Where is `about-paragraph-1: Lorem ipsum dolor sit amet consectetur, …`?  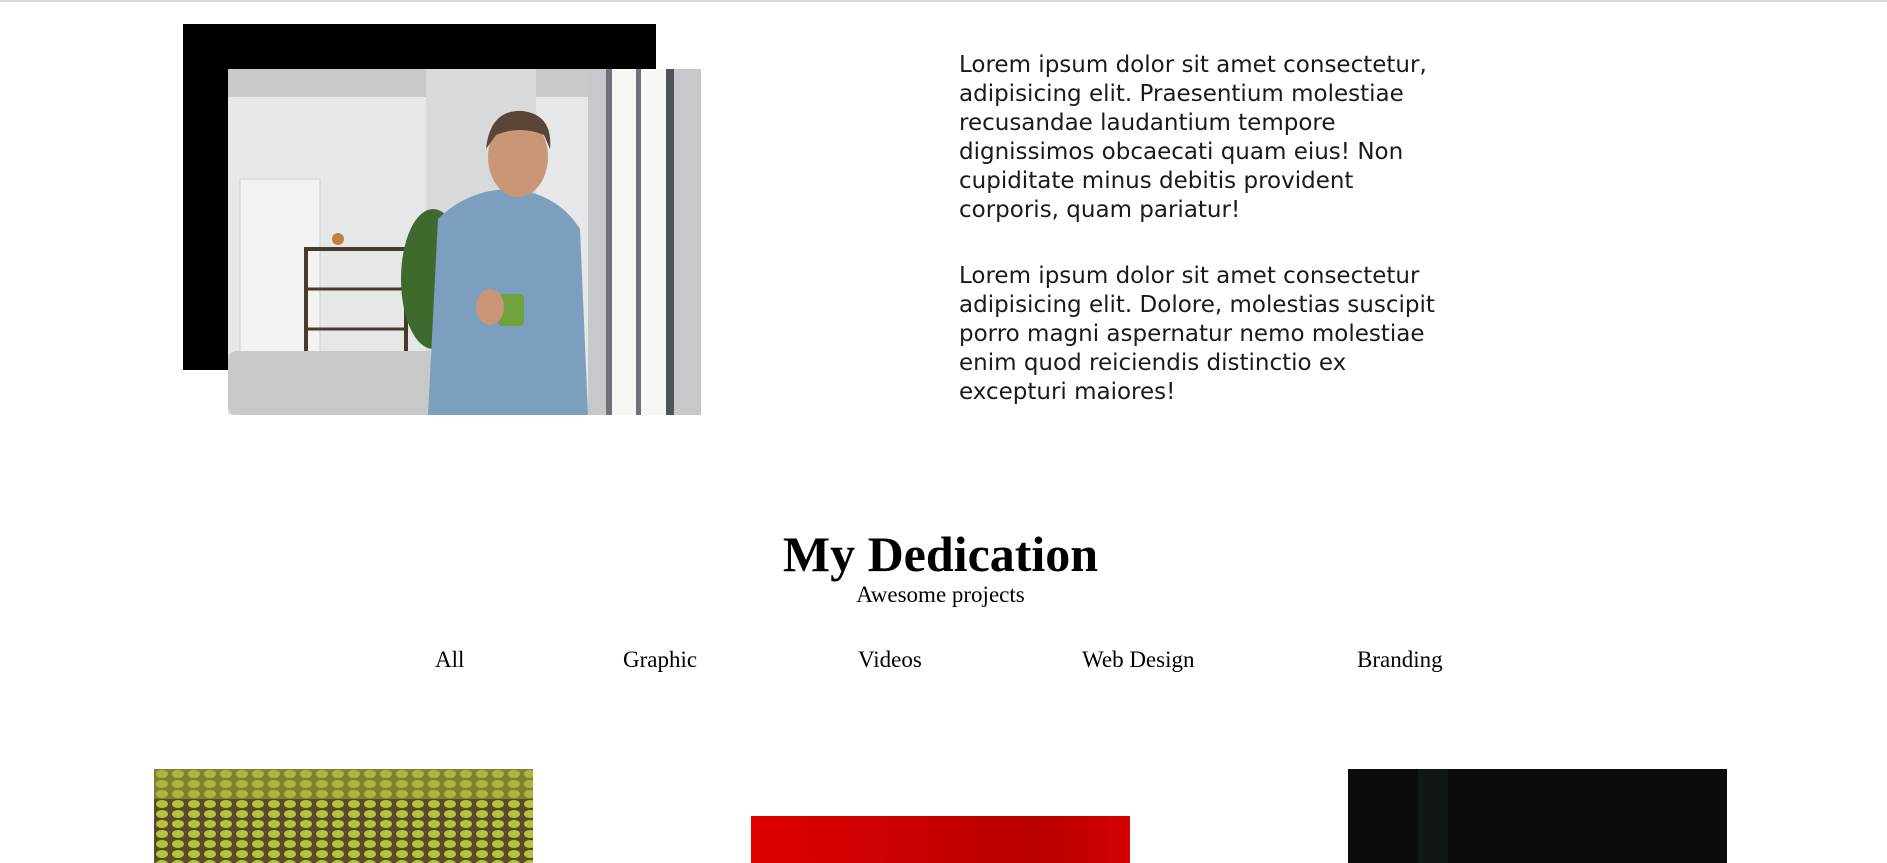 about-paragraph-1: Lorem ipsum dolor sit amet consectetur, … is located at coordinates (1193, 137).